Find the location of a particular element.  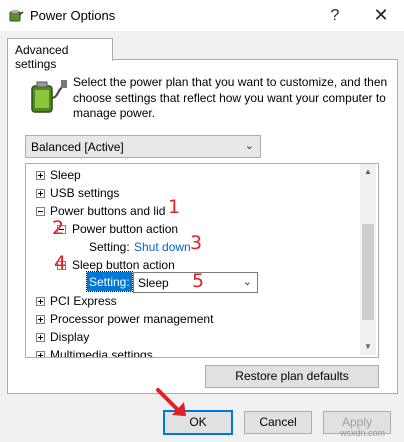

tab-advanced-settings: Advanced settings is located at coordinates (60, 54).